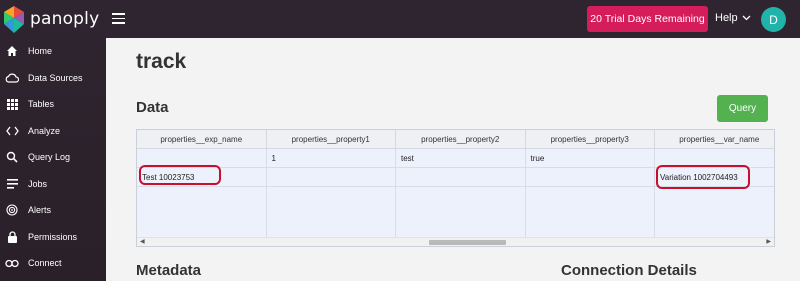 The width and height of the screenshot is (800, 281). I want to click on horizontal-scrollbar: ◀ ▶, so click(455, 241).